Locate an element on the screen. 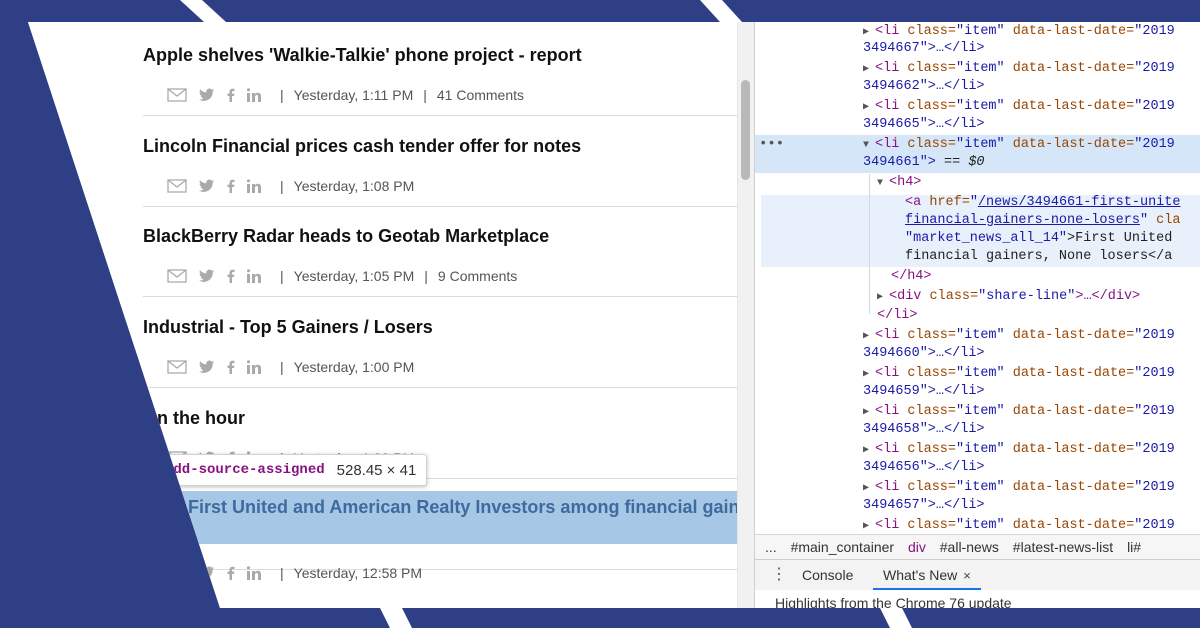 Image resolution: width=1200 pixels, height=628 pixels. devtools-drawer-tabs: ⋮ Console What's New × is located at coordinates (977, 574).